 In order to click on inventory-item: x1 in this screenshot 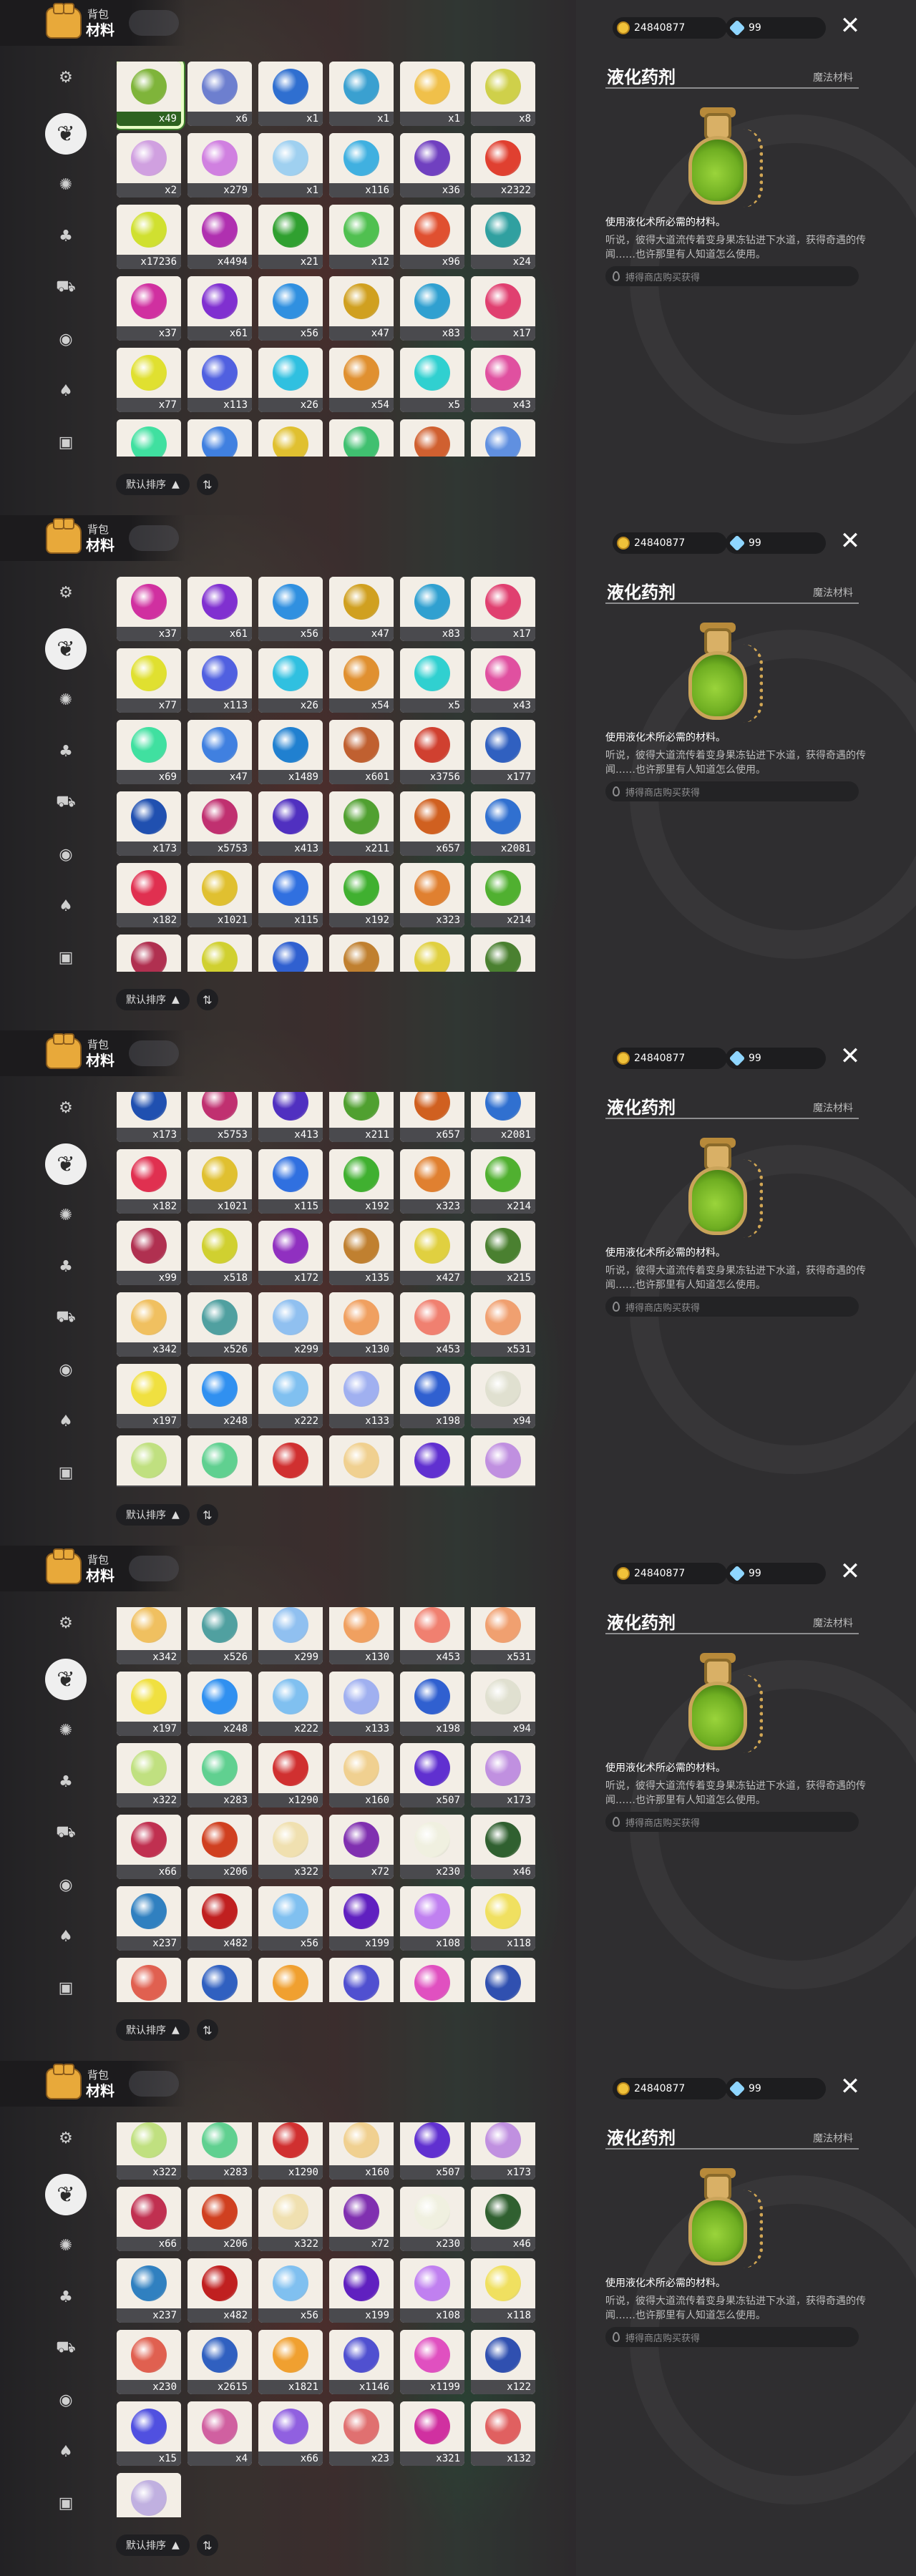, I will do `click(361, 94)`.